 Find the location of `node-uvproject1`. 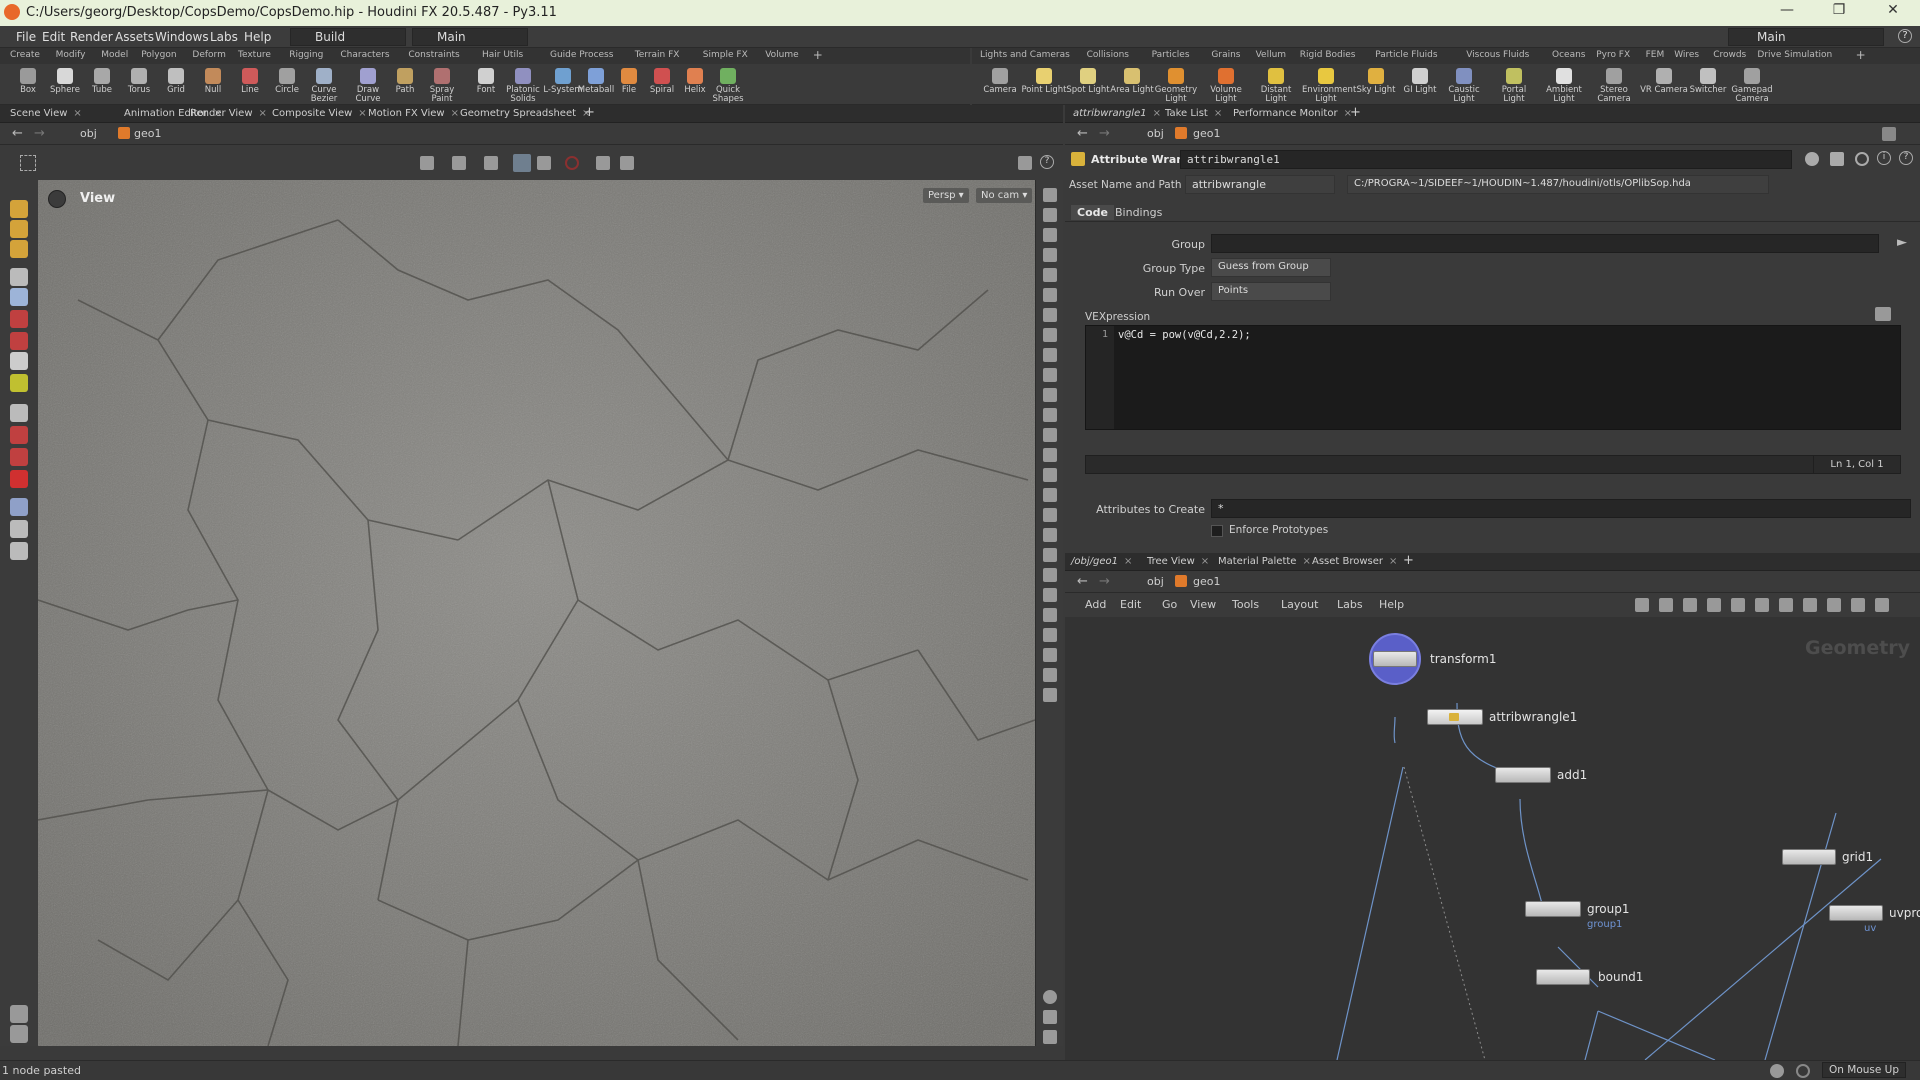

node-uvproject1 is located at coordinates (1856, 913).